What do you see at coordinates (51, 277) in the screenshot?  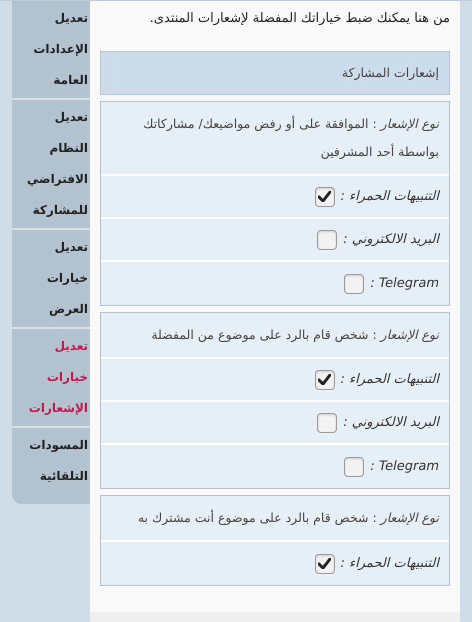 I see `sidebar-item: تعديل خيارات العرض` at bounding box center [51, 277].